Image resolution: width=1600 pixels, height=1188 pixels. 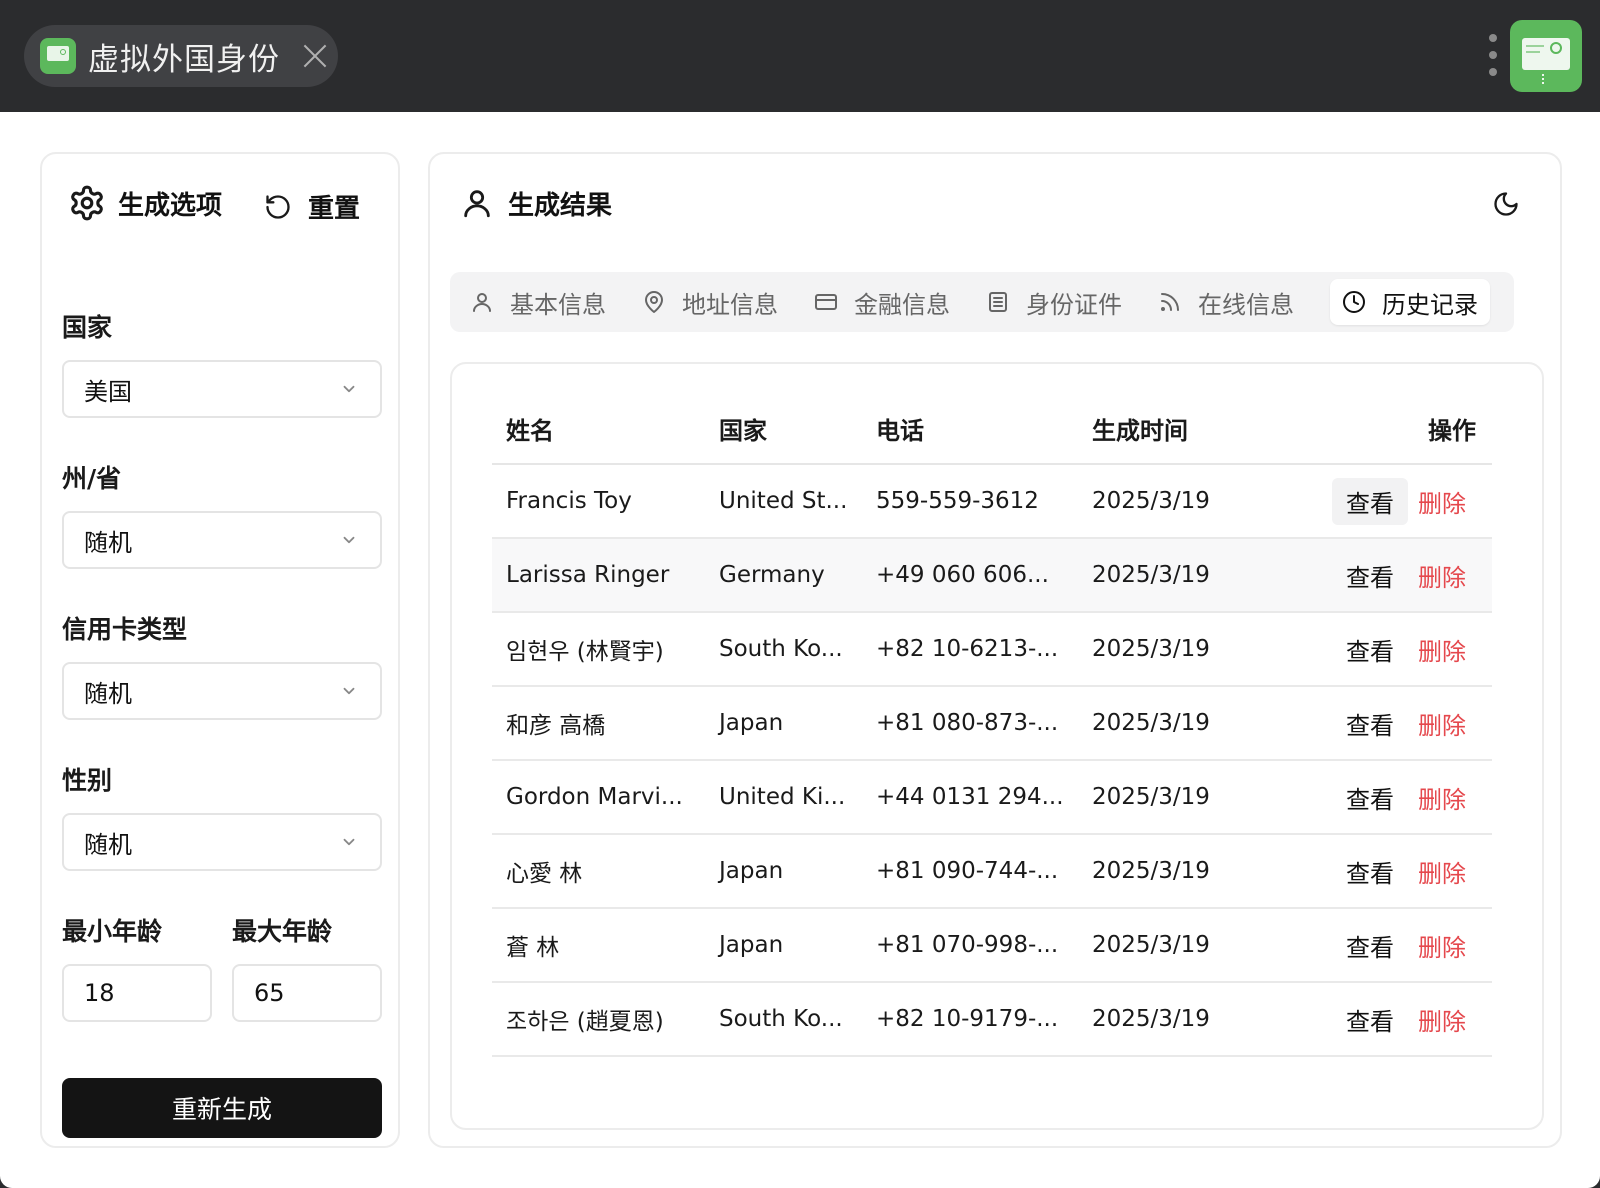 What do you see at coordinates (108, 844) in the screenshot?
I see `gender-value: 随机` at bounding box center [108, 844].